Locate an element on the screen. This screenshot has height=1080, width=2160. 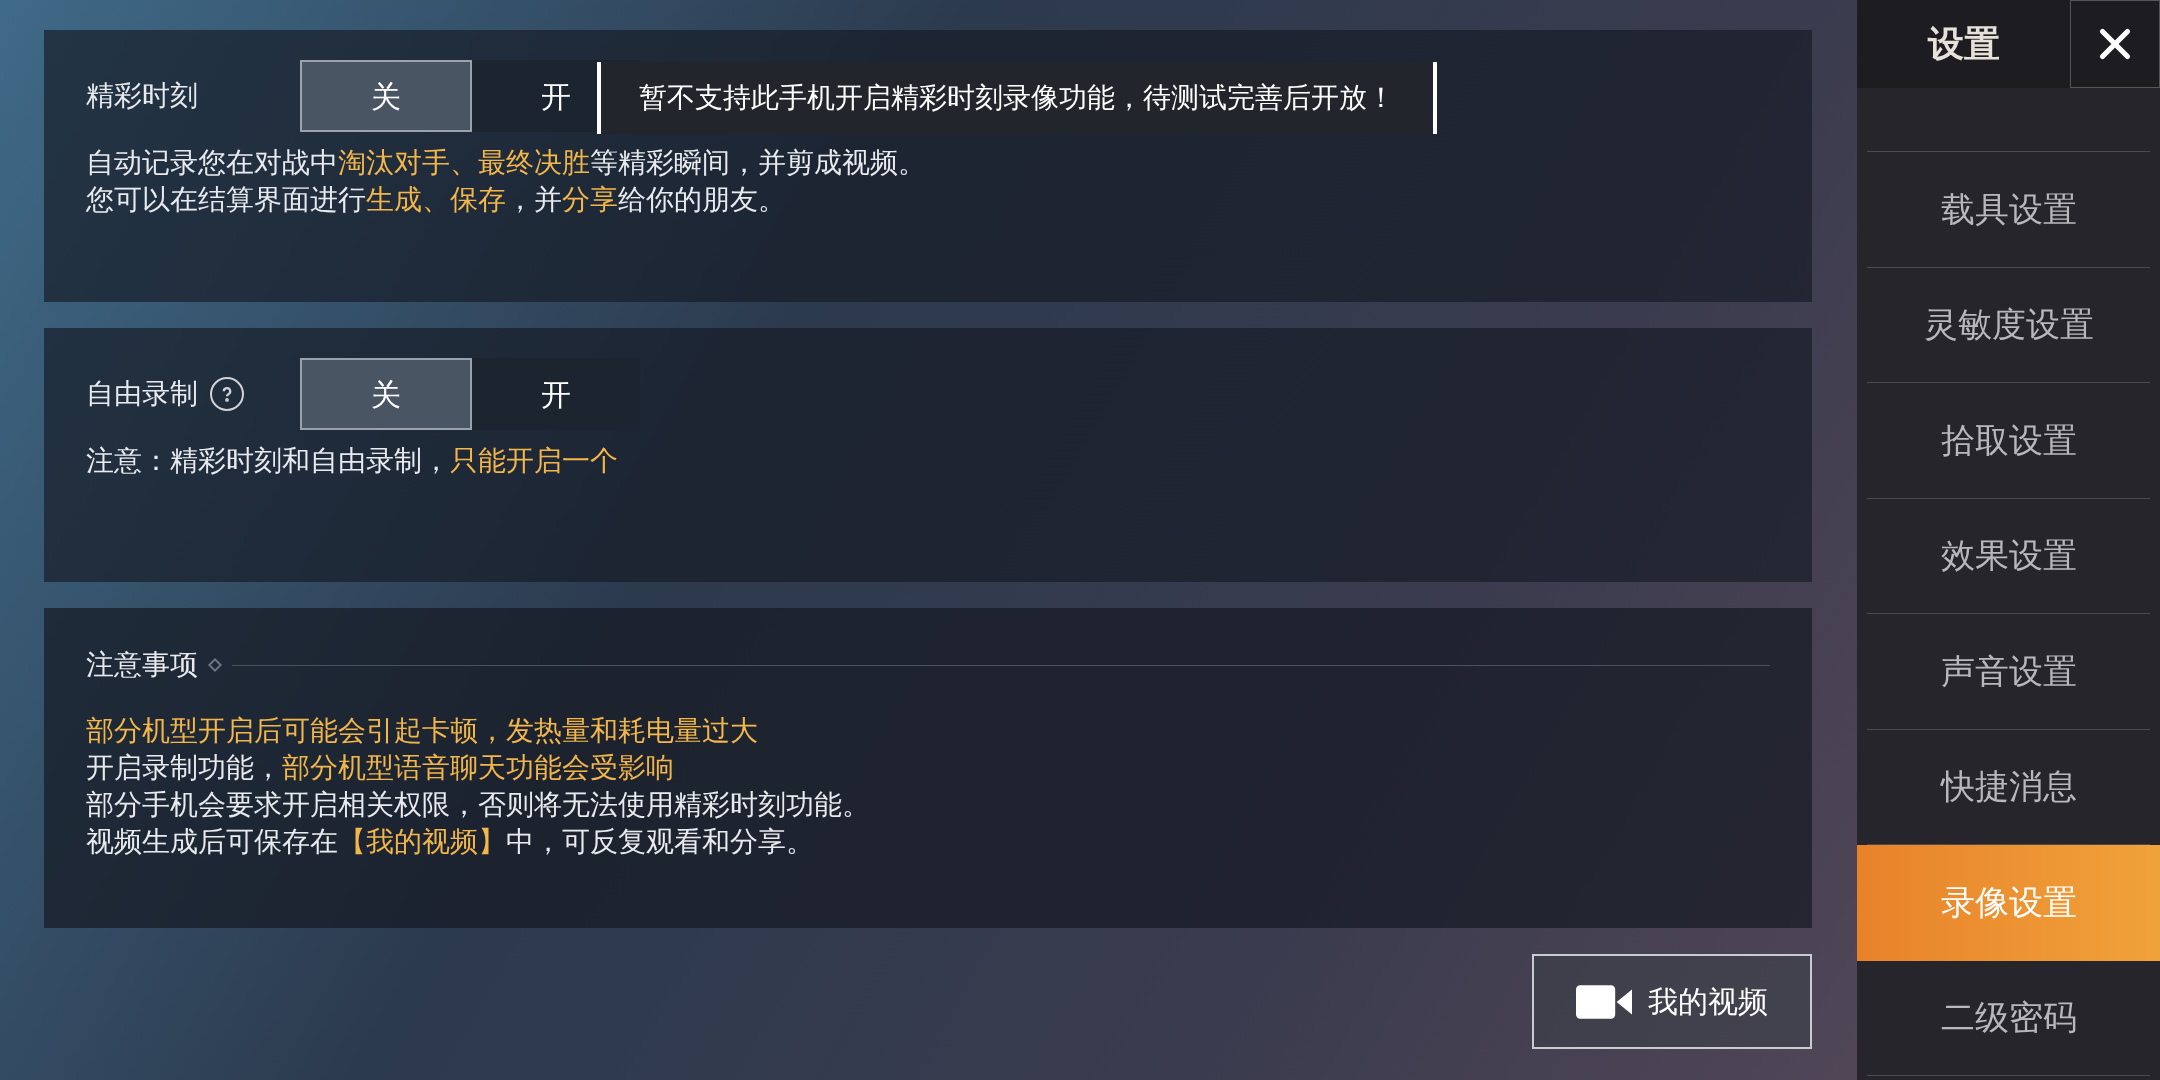
toggle-option: 开 is located at coordinates (556, 394).